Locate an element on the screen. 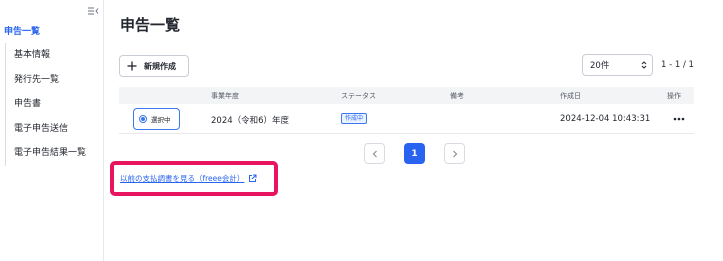 This screenshot has height=261, width=723. history-link-text: 以前の支払調書を見る（freee会計） is located at coordinates (182, 178).